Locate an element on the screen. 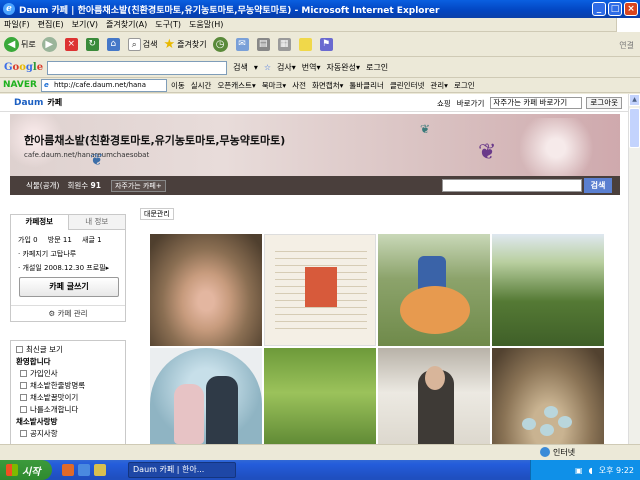 This screenshot has height=480, width=640. google-item-2: 검사▾ is located at coordinates (286, 67).